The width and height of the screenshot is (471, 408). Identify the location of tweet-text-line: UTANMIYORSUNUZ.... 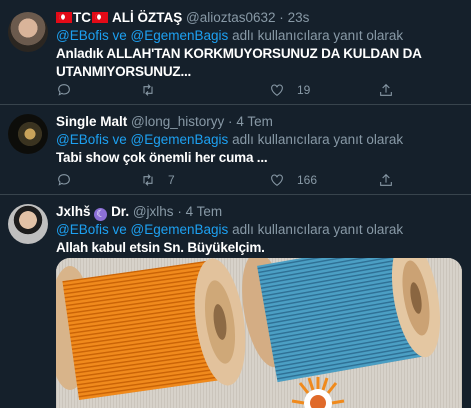
(124, 71).